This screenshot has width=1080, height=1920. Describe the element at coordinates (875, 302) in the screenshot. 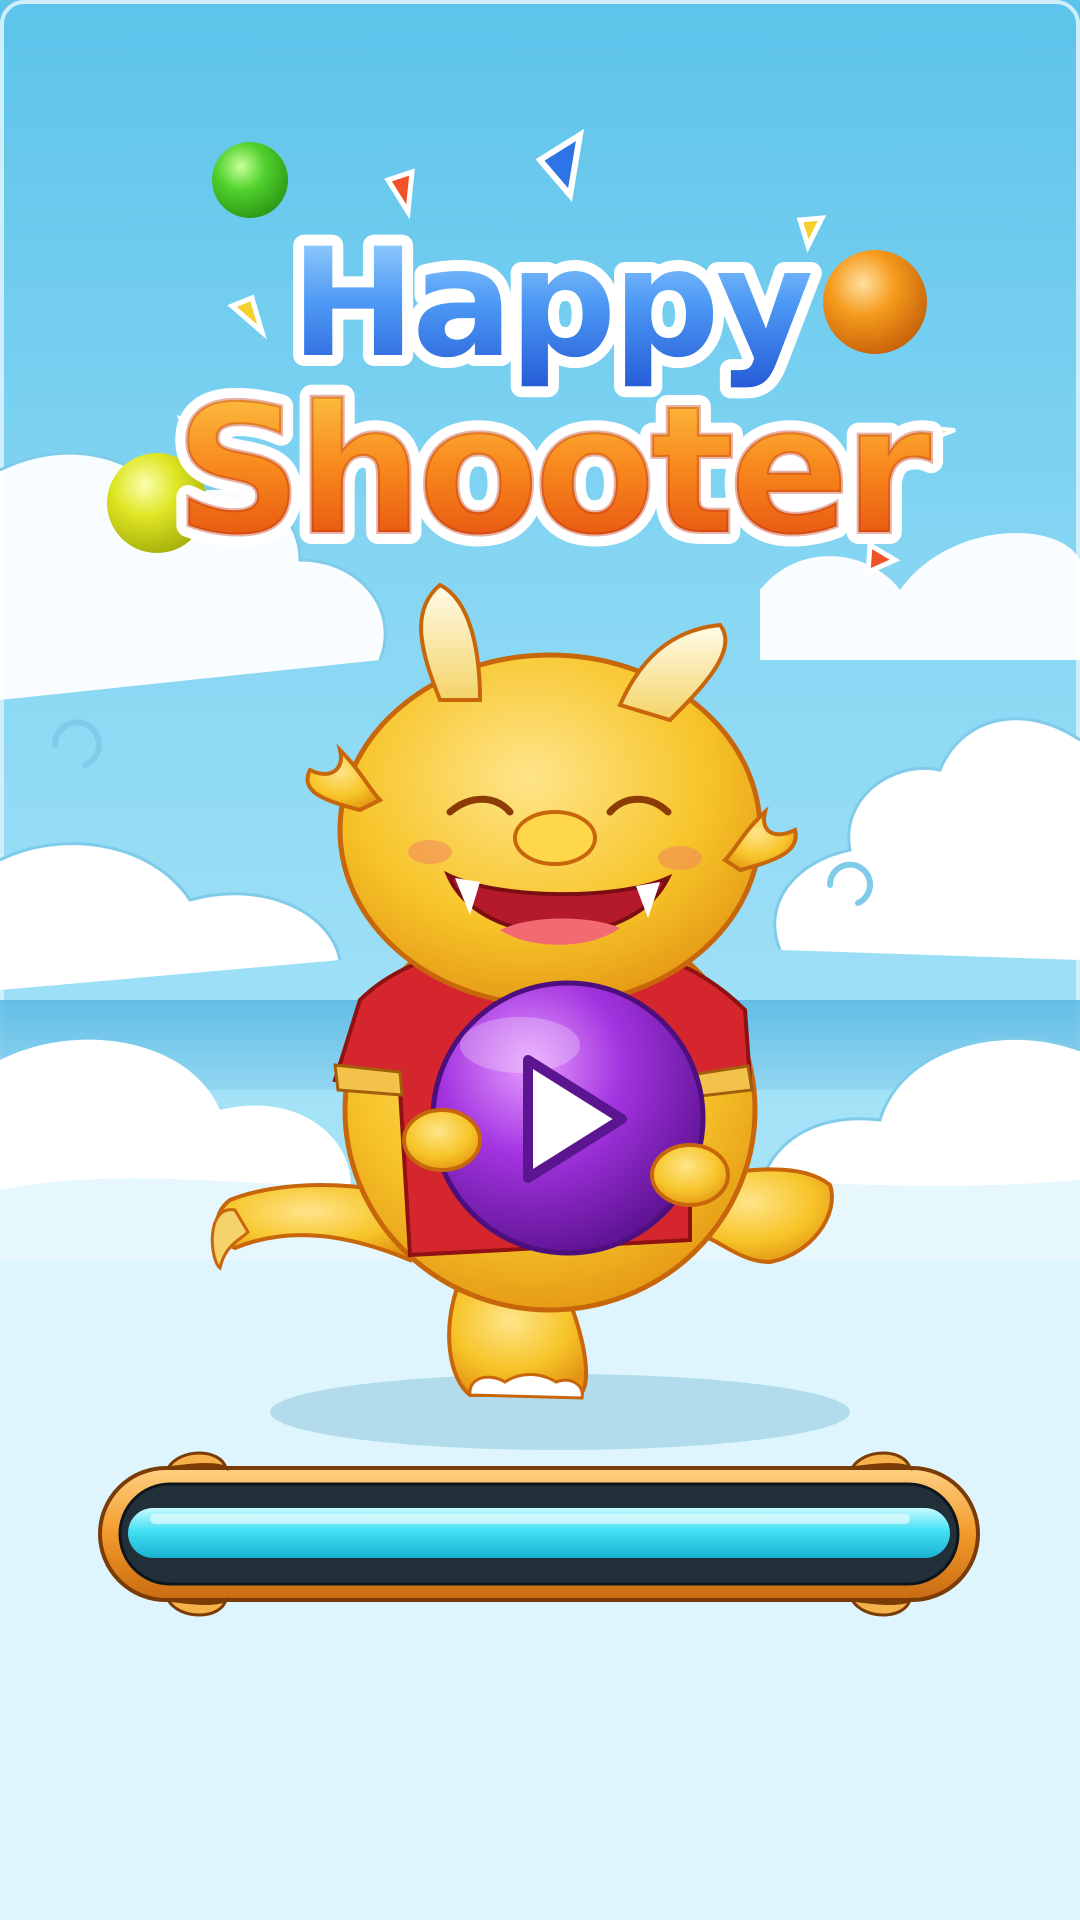

I see `orange-bubble-icon` at that location.